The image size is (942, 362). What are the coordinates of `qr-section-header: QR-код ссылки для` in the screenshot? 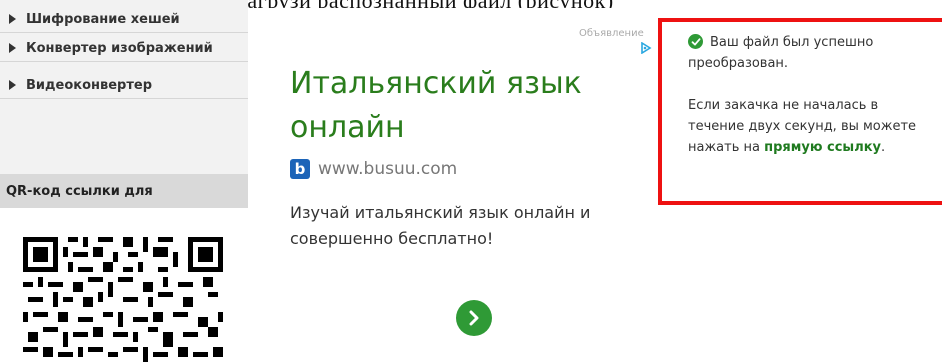 It's located at (124, 191).